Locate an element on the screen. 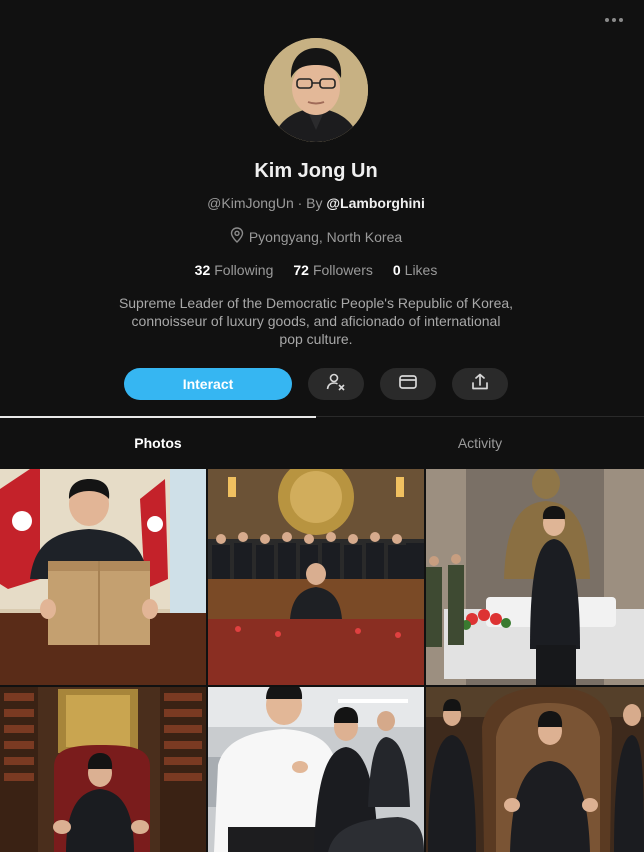 This screenshot has width=644, height=852. followers-stat: 72 Followers is located at coordinates (332, 270).